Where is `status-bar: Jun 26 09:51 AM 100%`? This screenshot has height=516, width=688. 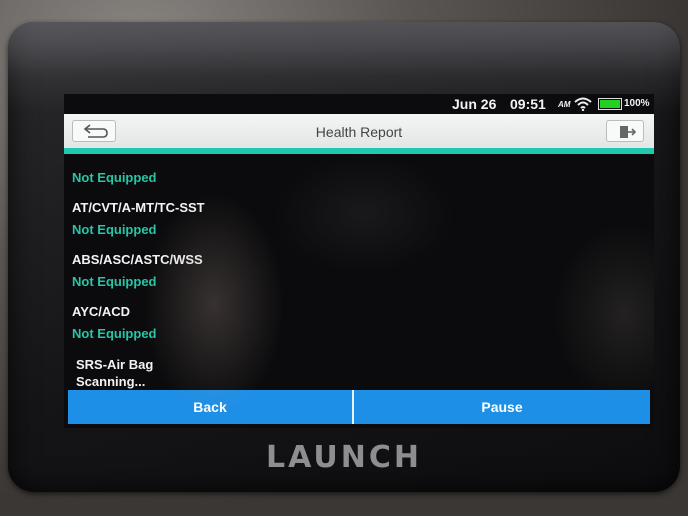 status-bar: Jun 26 09:51 AM 100% is located at coordinates (359, 104).